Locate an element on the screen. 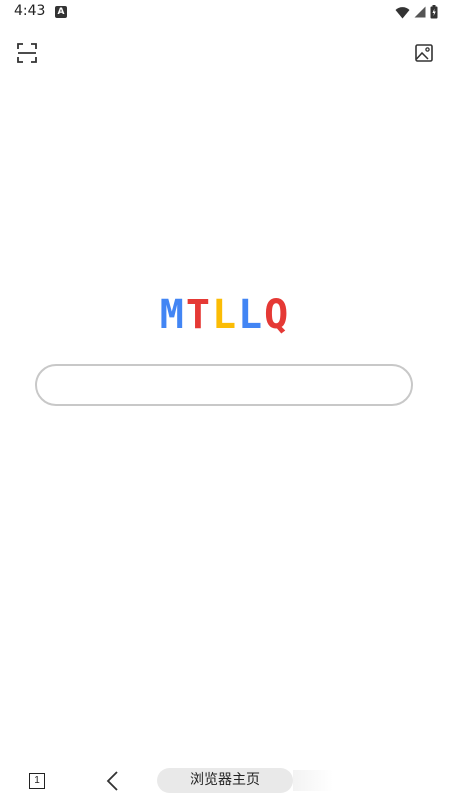  search-input is located at coordinates (224, 385).